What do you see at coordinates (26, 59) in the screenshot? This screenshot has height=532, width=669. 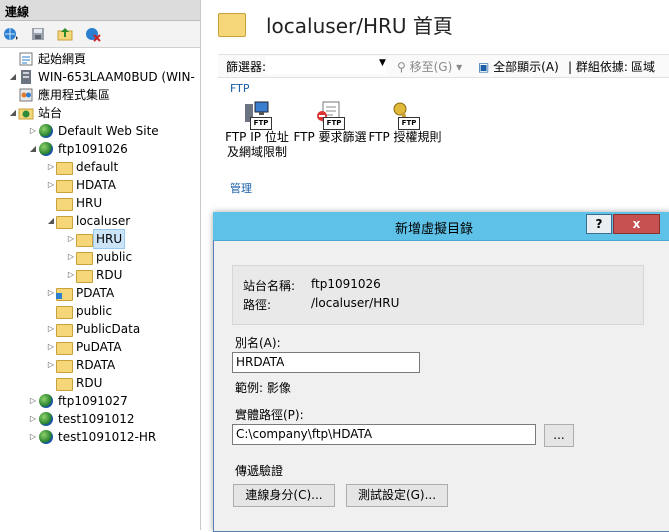 I see `start-page-icon` at bounding box center [26, 59].